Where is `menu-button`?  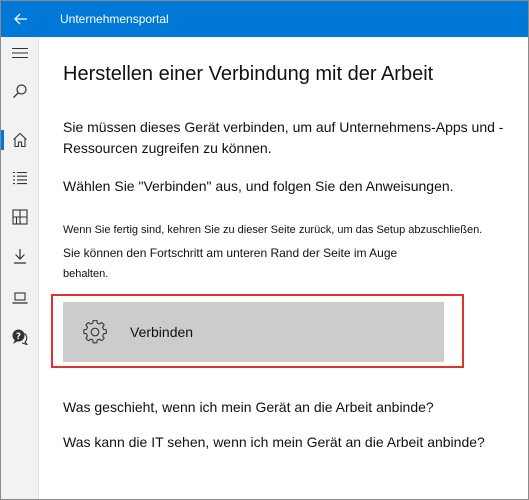 menu-button is located at coordinates (19, 53).